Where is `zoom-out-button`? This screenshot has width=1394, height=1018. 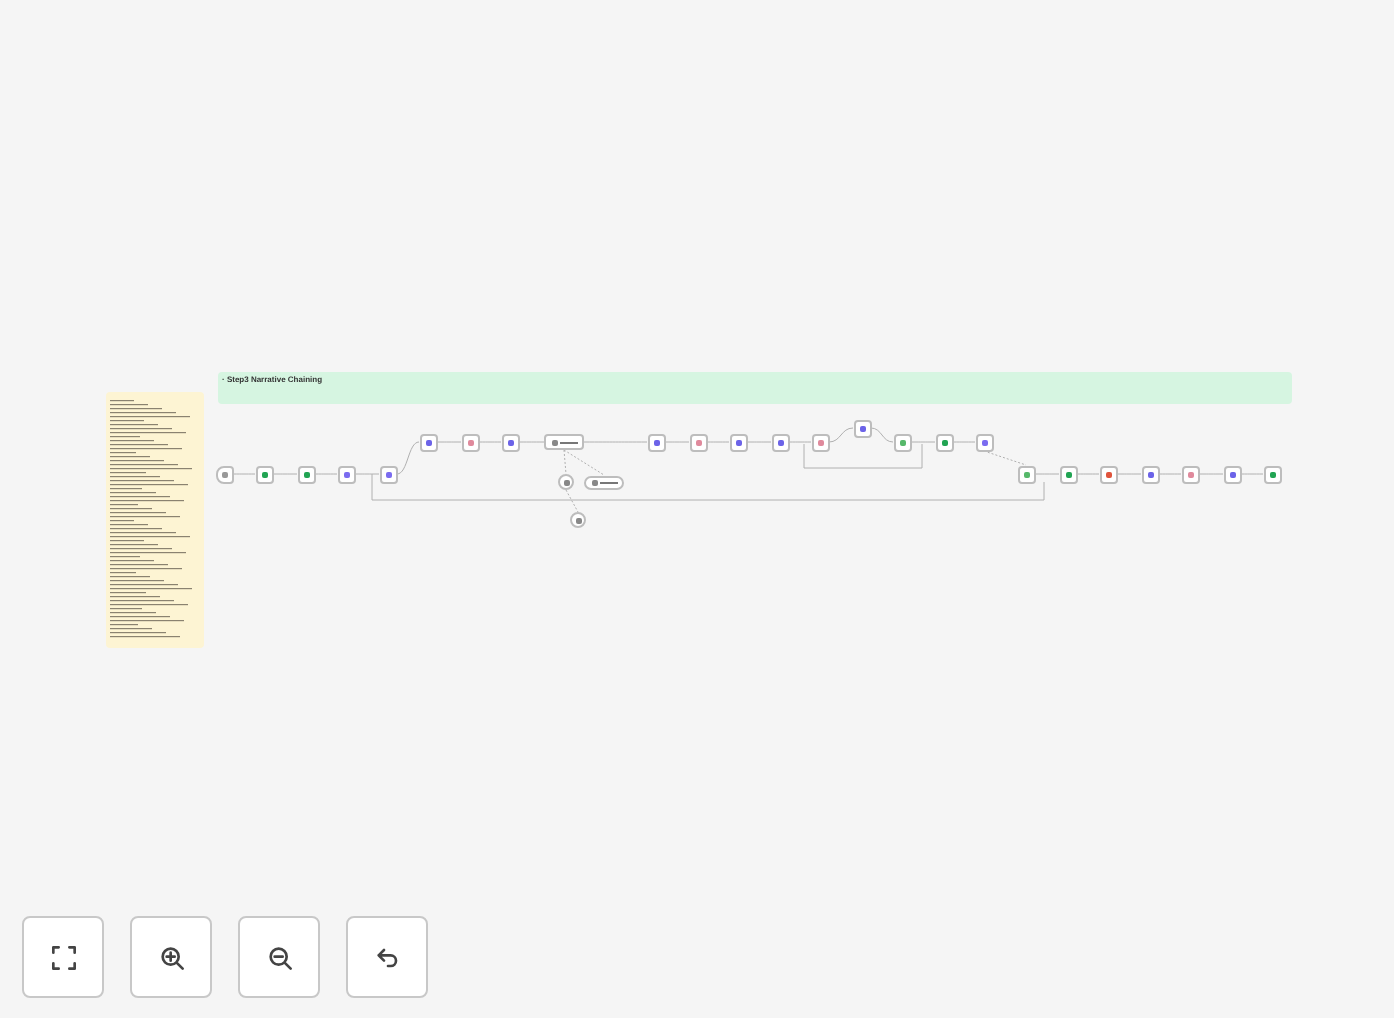 zoom-out-button is located at coordinates (279, 957).